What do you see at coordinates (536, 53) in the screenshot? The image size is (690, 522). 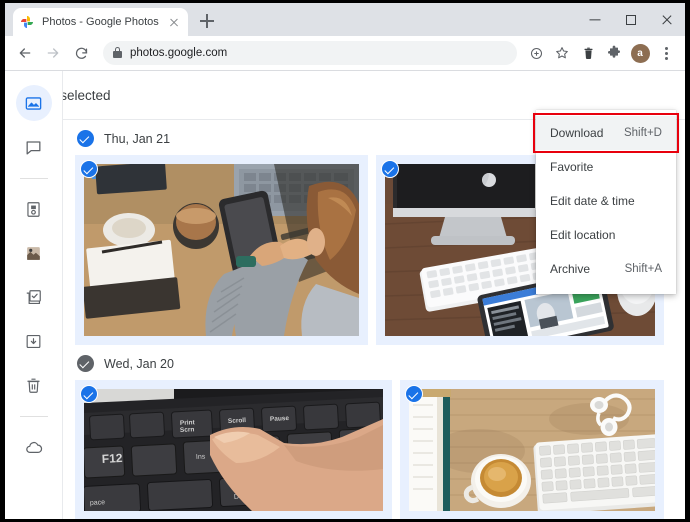 I see `share-page-icon` at bounding box center [536, 53].